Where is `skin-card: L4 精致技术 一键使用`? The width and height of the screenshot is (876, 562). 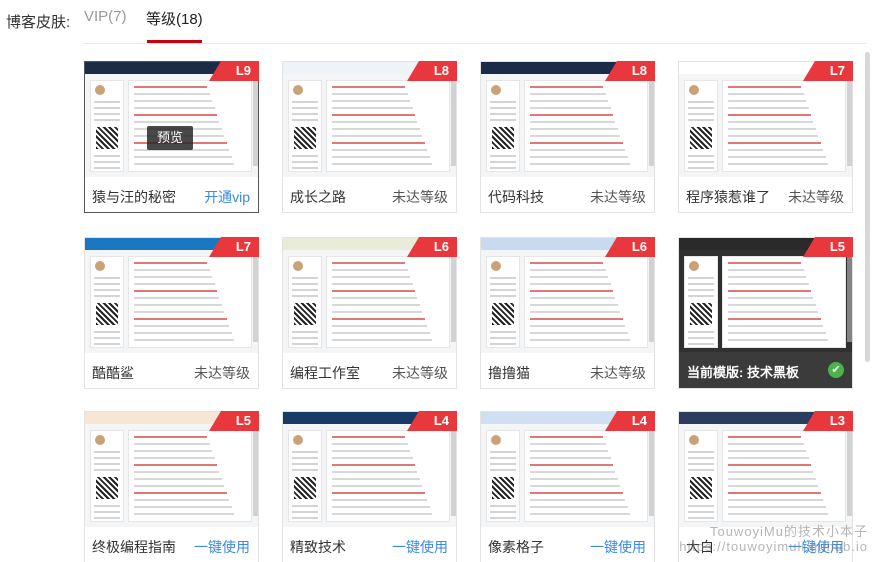 skin-card: L4 精致技术 一键使用 is located at coordinates (369, 486).